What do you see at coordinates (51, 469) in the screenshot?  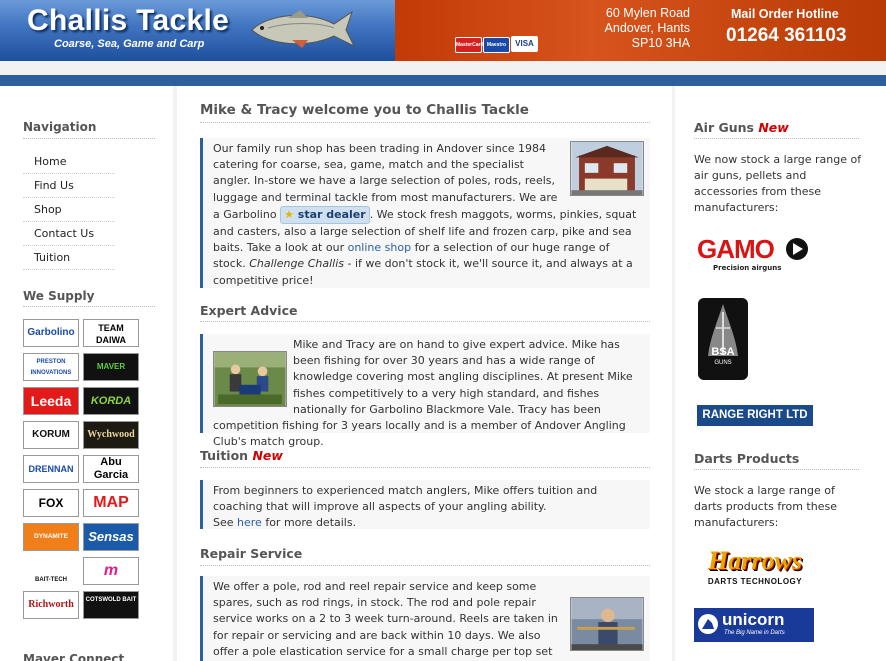 I see `brand-logo-drennan: DRENNAN` at bounding box center [51, 469].